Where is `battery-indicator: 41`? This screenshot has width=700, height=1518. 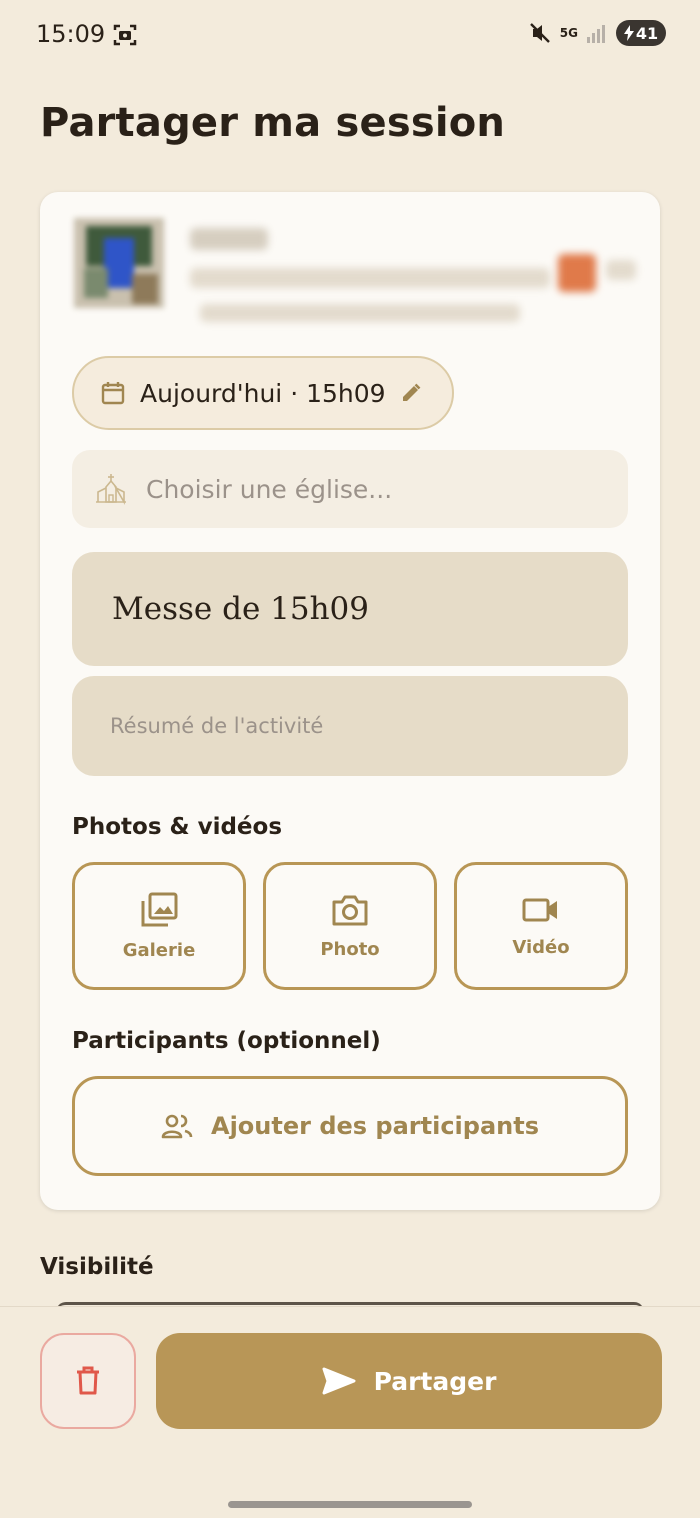 battery-indicator: 41 is located at coordinates (641, 33).